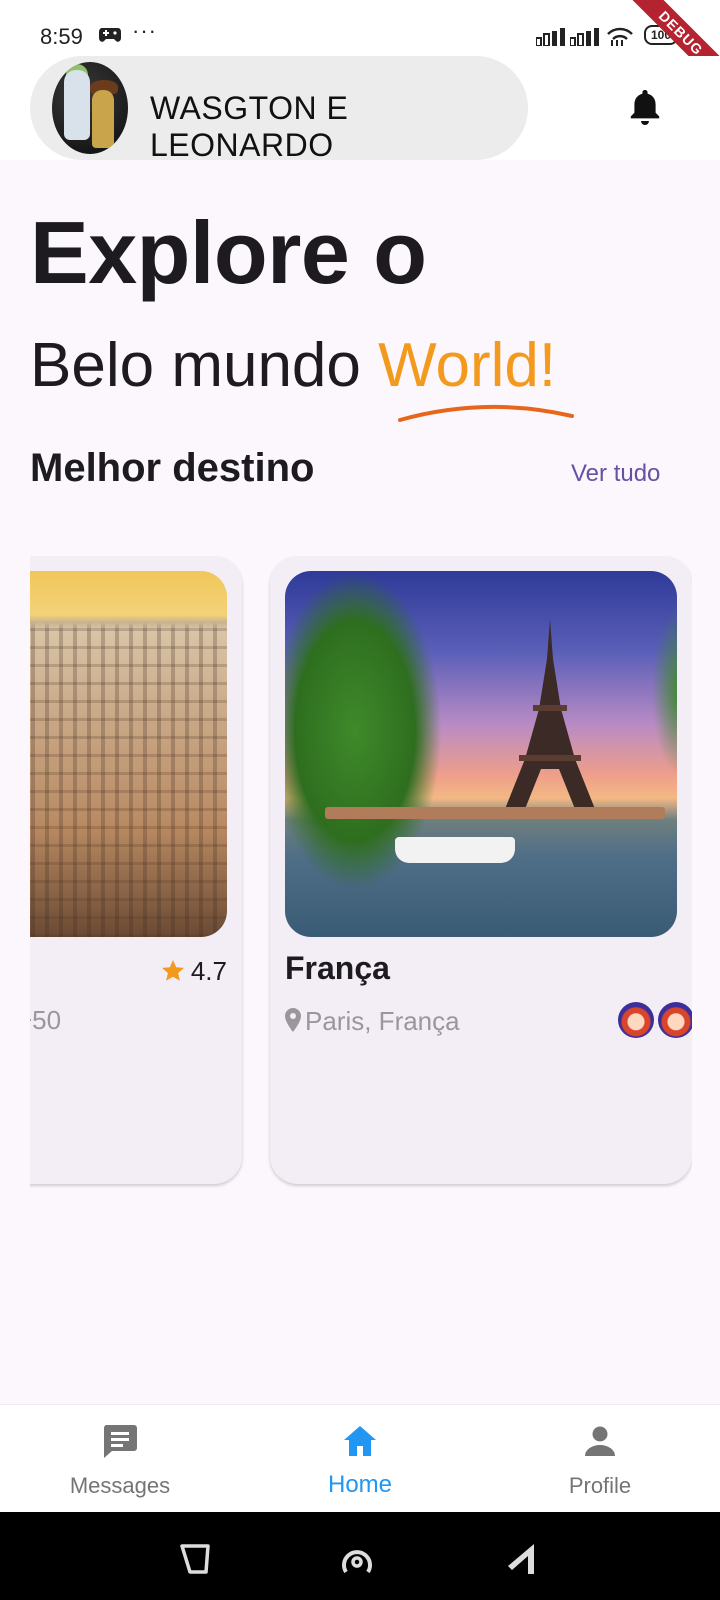 The height and width of the screenshot is (1600, 720). Describe the element at coordinates (144, 30) in the screenshot. I see `more-icon: ···` at that location.